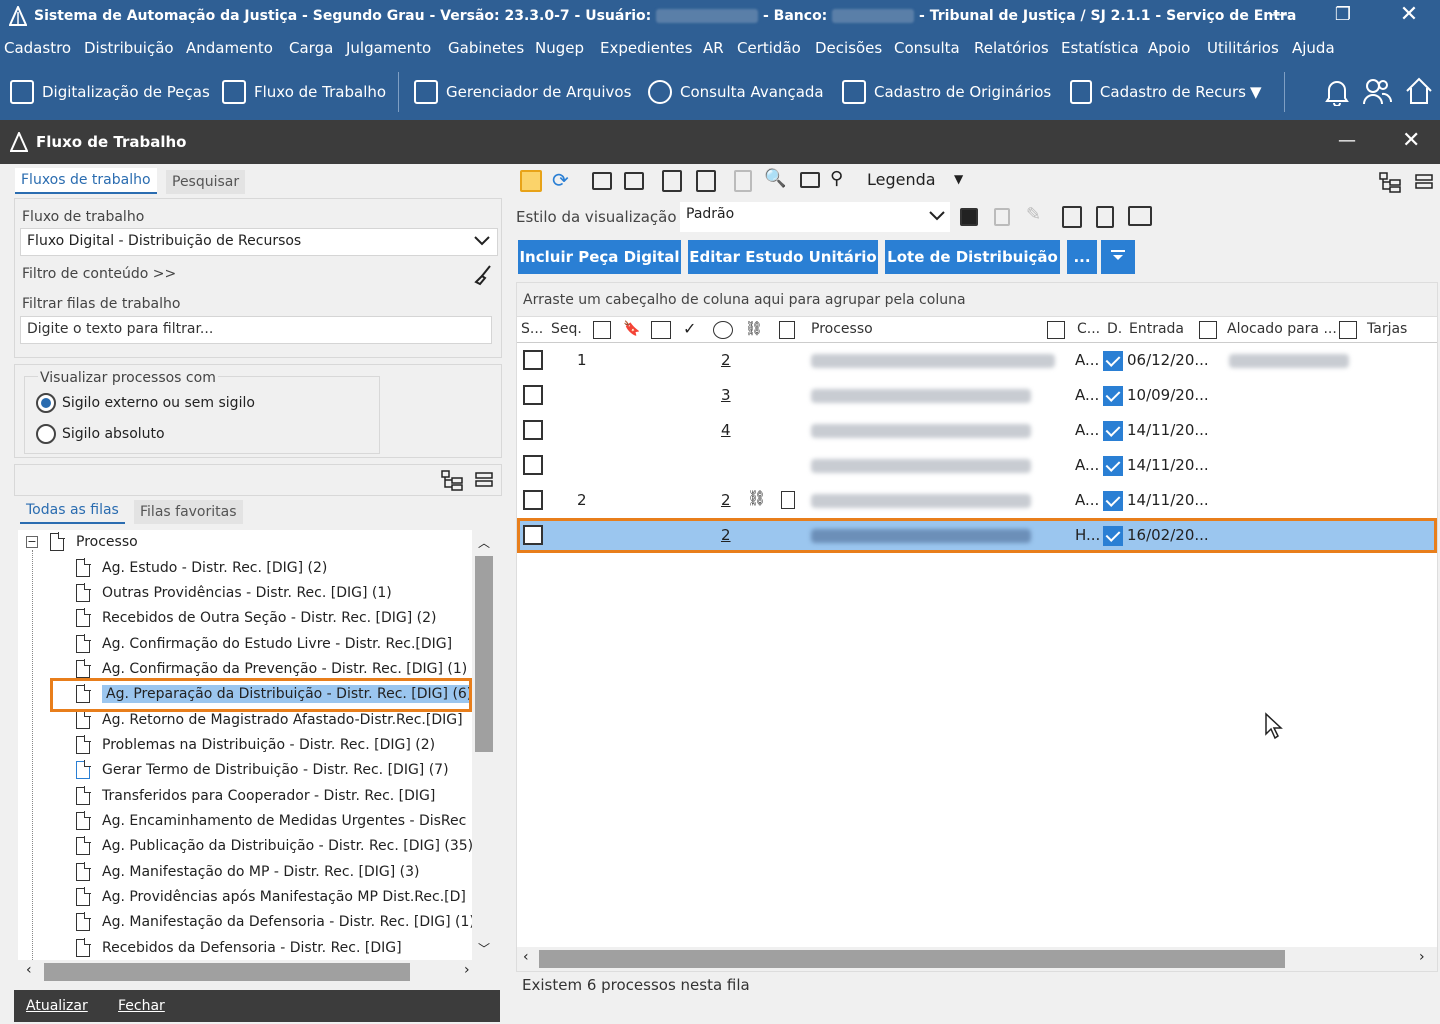 The width and height of the screenshot is (1440, 1024). What do you see at coordinates (1377, 93) in the screenshot?
I see `users-icon` at bounding box center [1377, 93].